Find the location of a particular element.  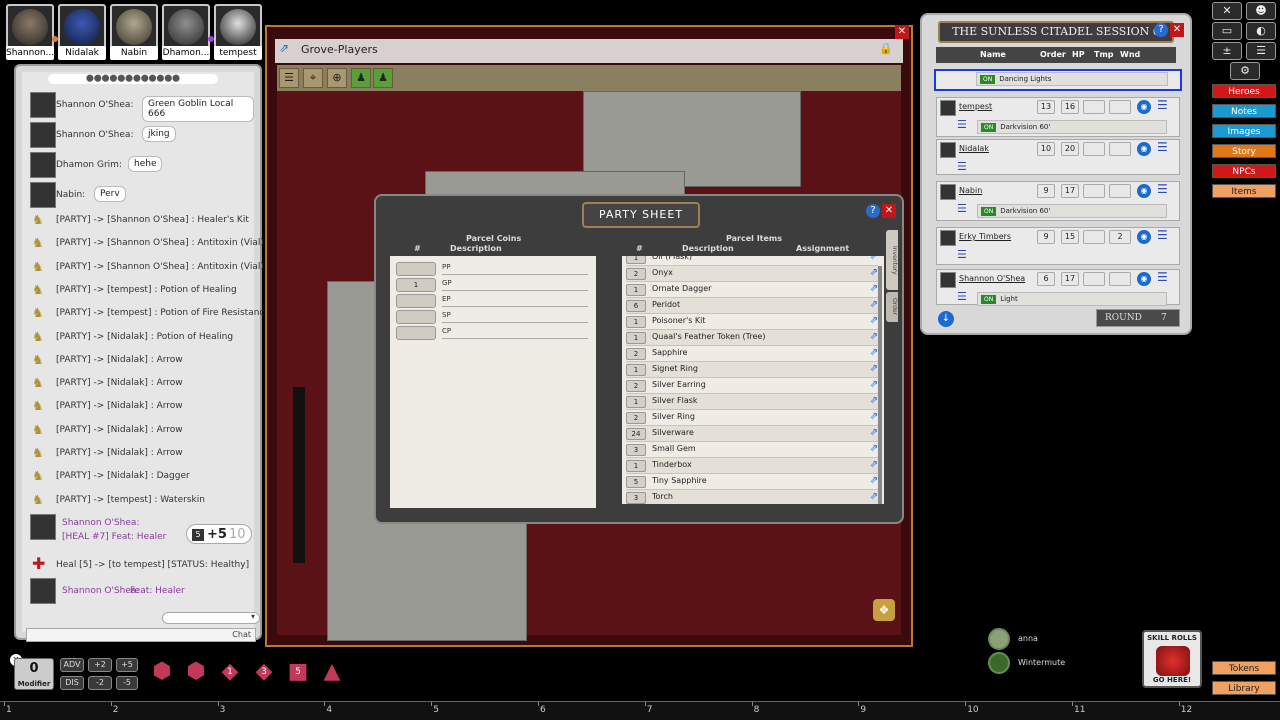

item-row: 1 Tinderbox ⇗ is located at coordinates (752, 466).